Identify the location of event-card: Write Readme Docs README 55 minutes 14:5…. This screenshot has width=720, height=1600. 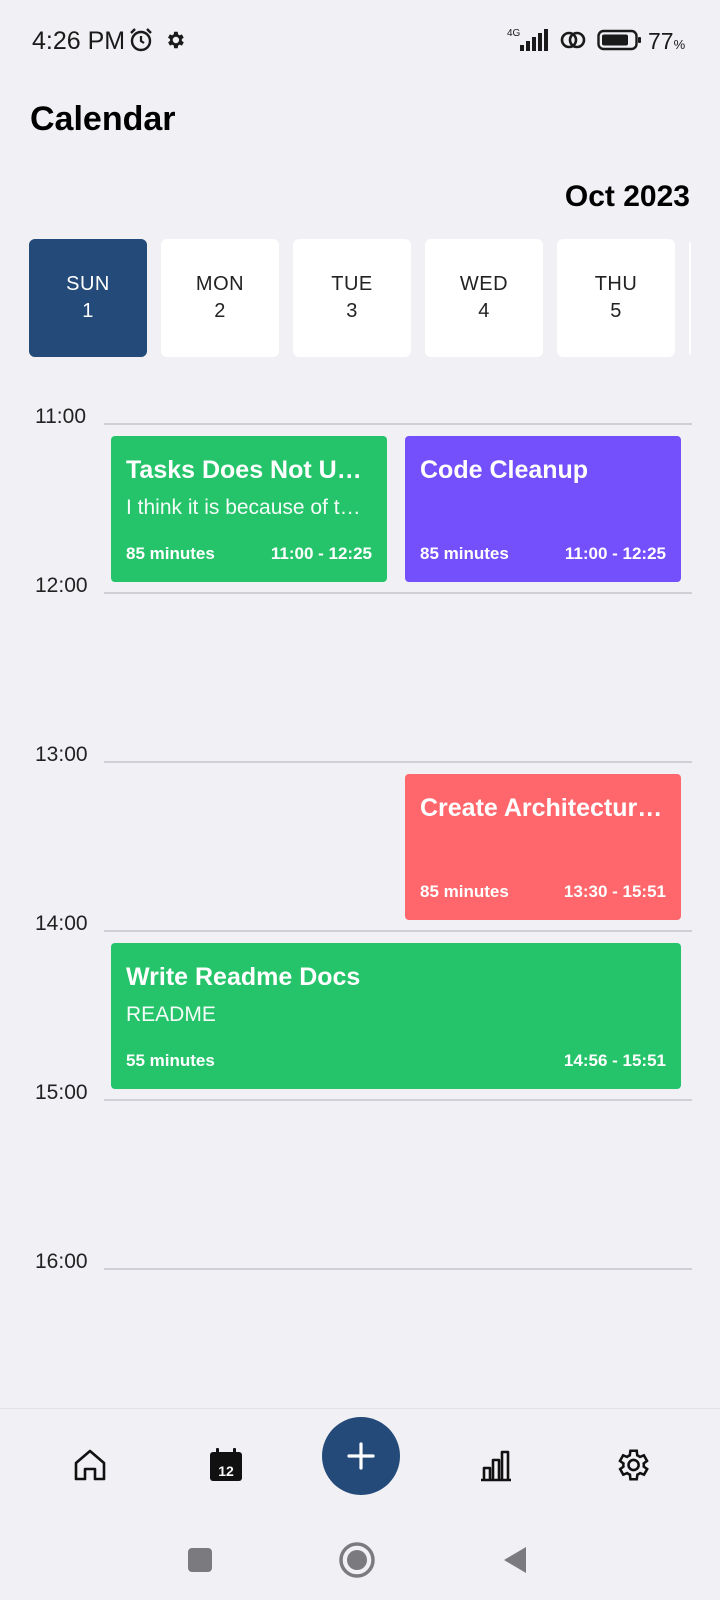
(396, 1016).